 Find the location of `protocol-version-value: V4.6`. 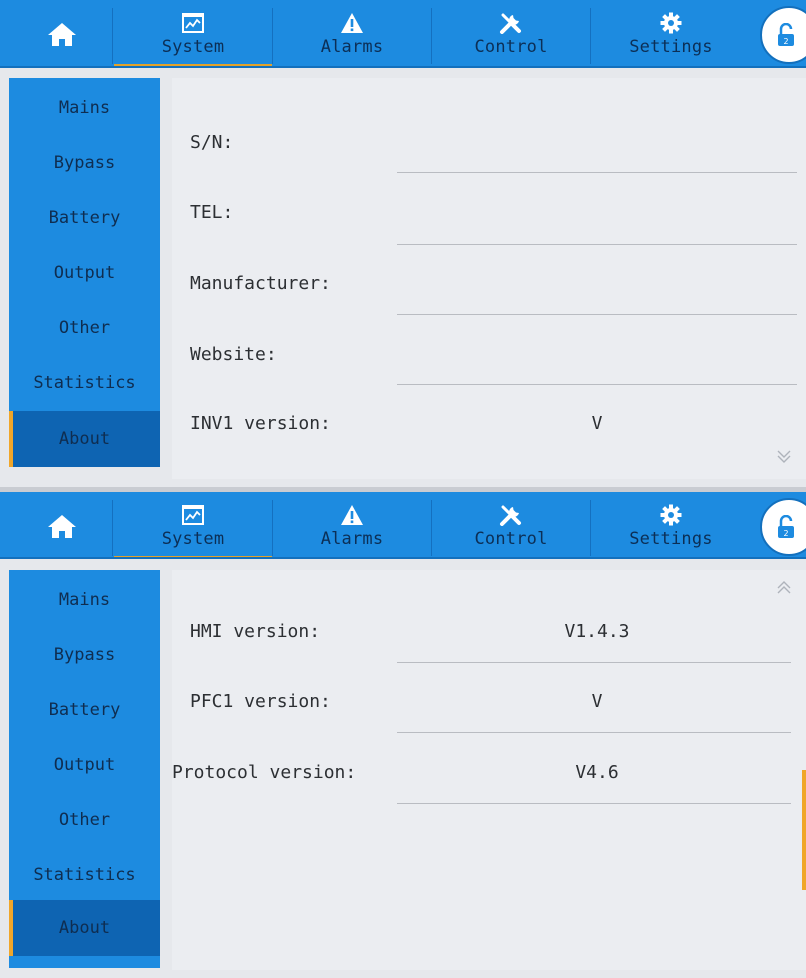

protocol-version-value: V4.6 is located at coordinates (597, 772).